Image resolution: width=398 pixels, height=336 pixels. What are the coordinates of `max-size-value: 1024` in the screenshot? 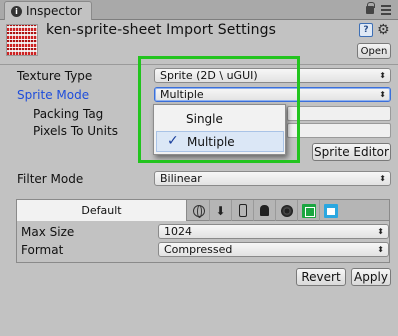 It's located at (178, 231).